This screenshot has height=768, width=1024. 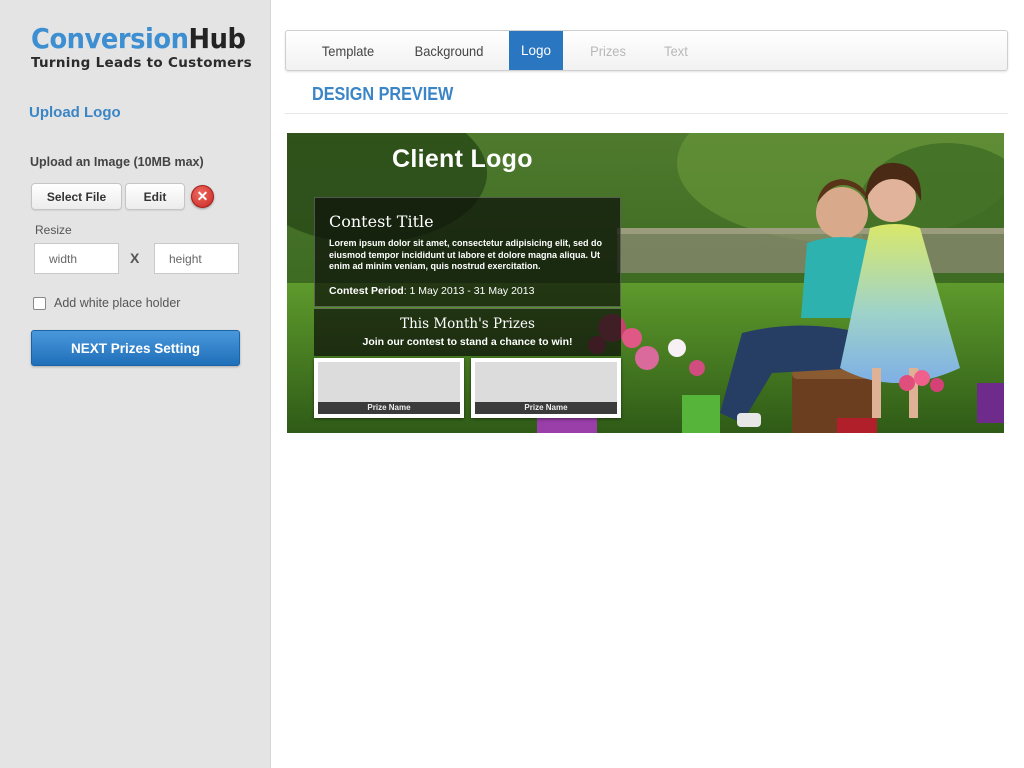 I want to click on contest-period: Contest Period: 1 May 2013 - 31 May 2013, so click(x=431, y=291).